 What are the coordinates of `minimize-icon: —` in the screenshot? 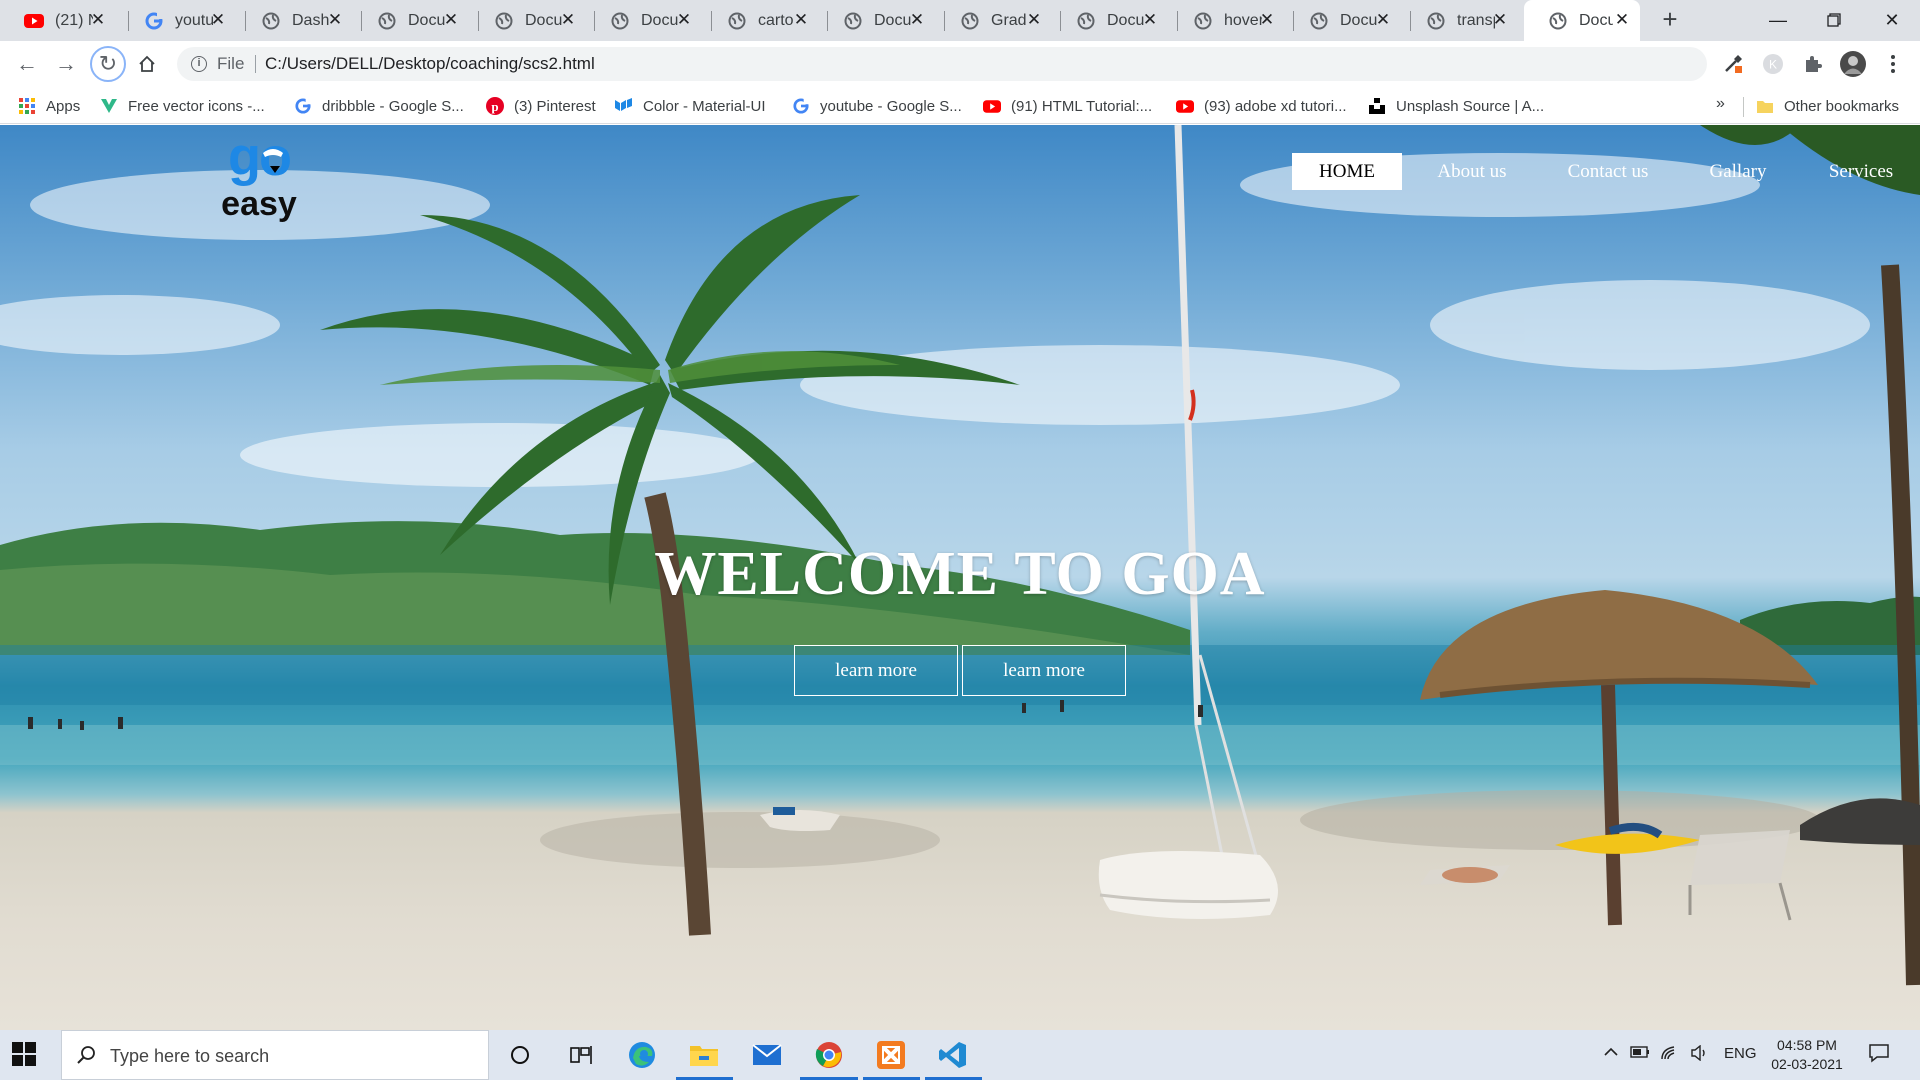 It's located at (1778, 20).